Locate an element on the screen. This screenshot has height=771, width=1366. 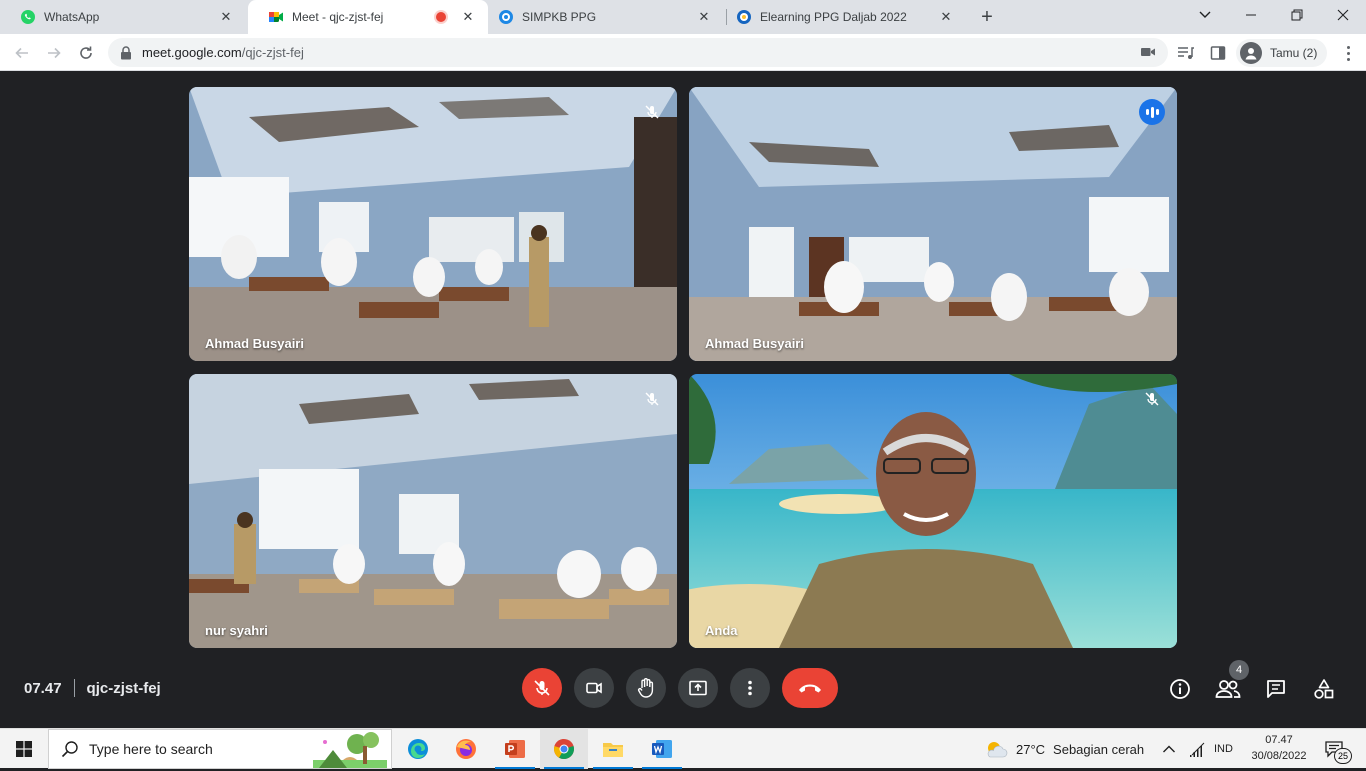
chat-button is located at coordinates (1276, 689).